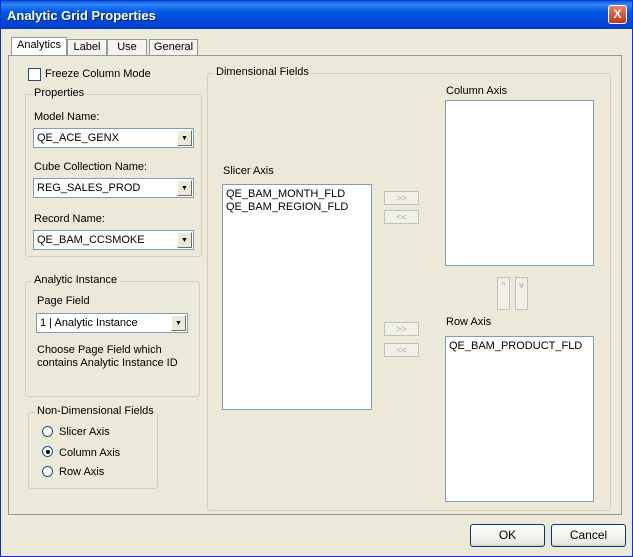  What do you see at coordinates (316, 15) in the screenshot?
I see `title-bar: Analytic Grid Properties X` at bounding box center [316, 15].